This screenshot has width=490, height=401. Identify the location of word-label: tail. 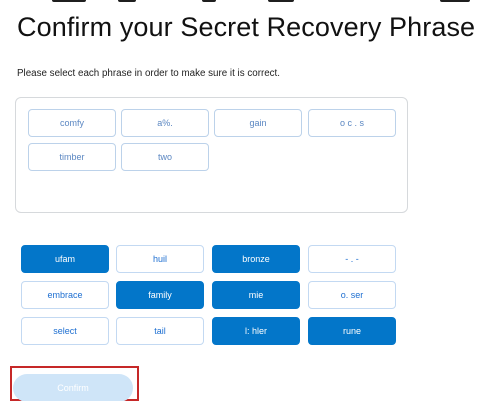
(160, 331).